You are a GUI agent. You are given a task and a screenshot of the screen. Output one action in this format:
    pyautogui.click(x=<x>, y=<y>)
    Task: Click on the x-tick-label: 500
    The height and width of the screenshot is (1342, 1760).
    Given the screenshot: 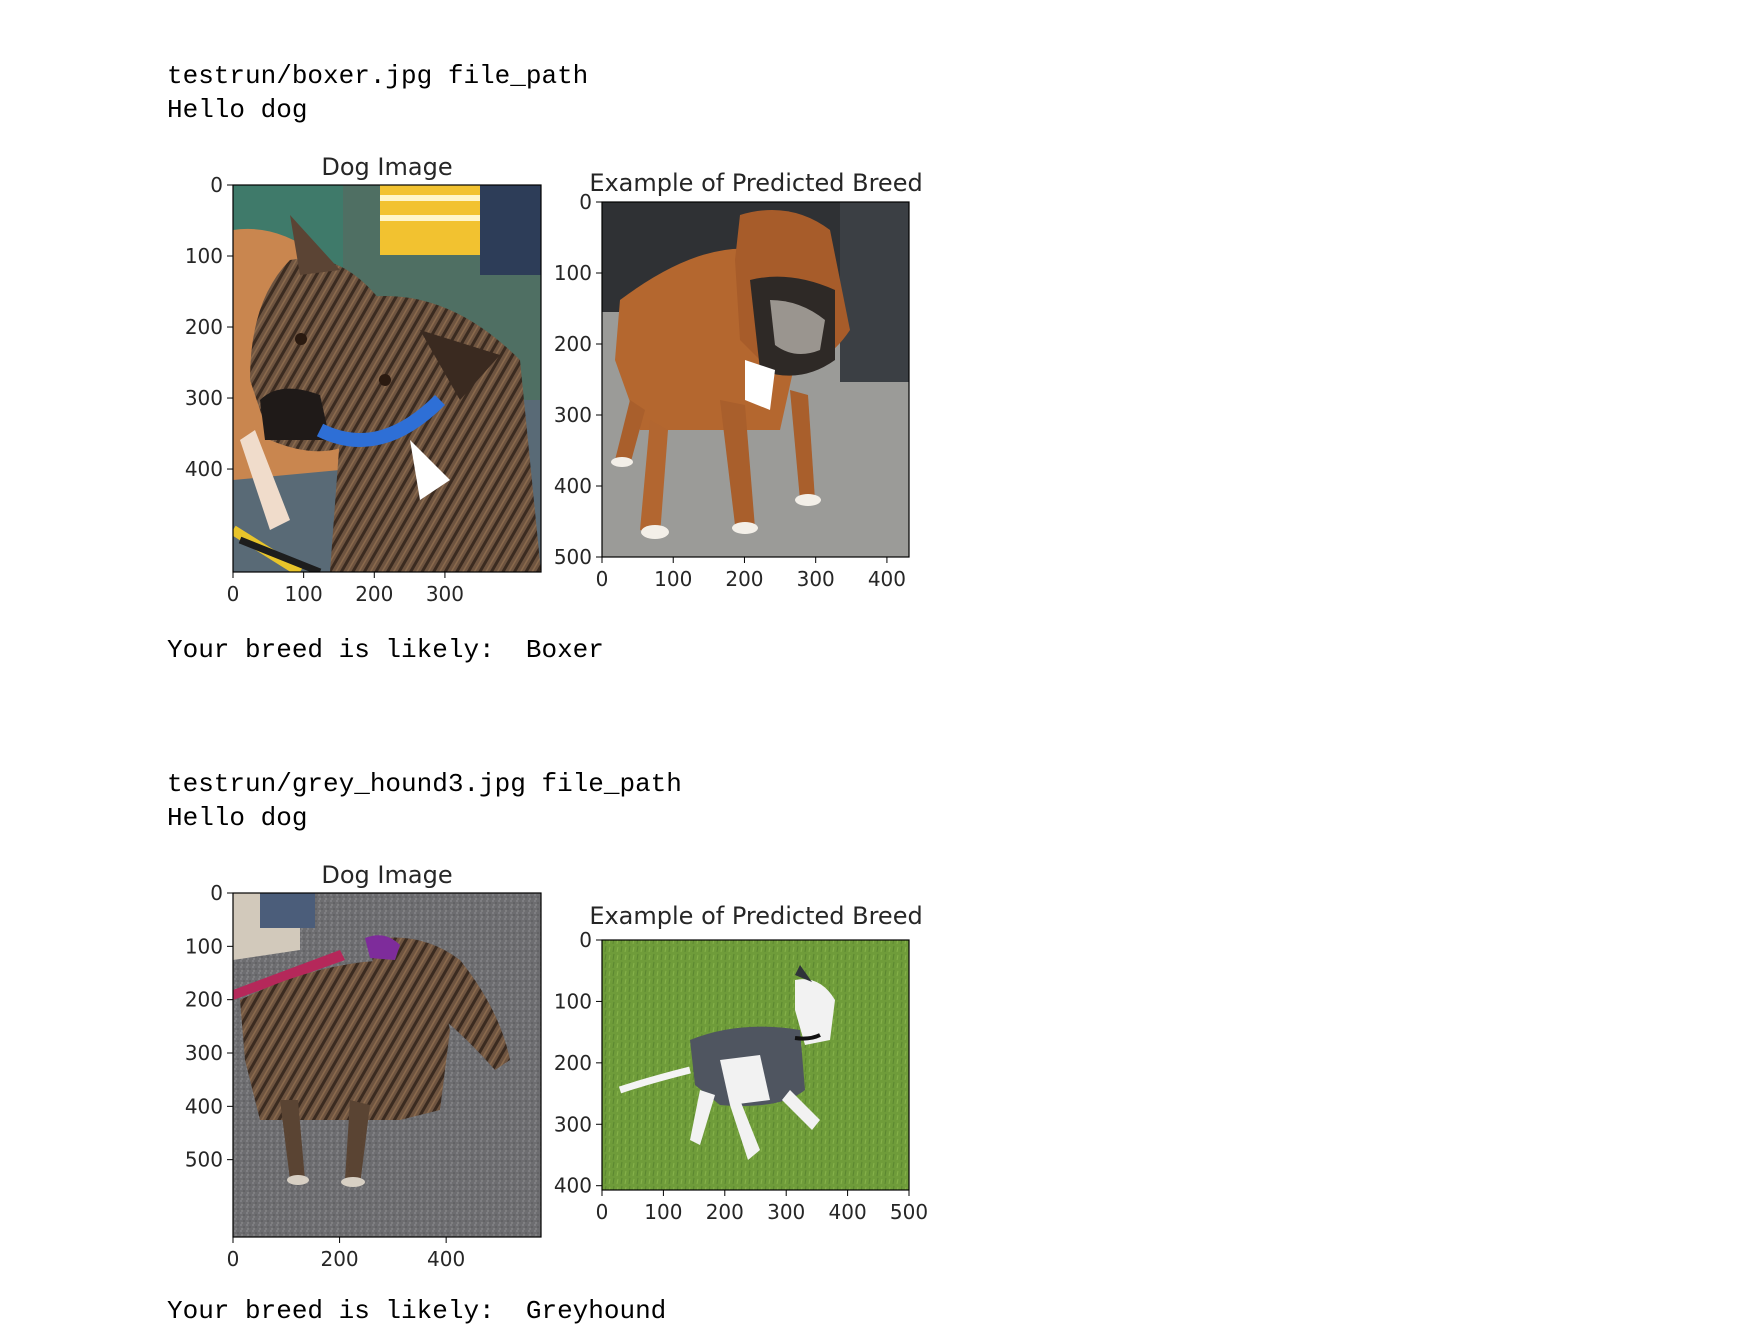 What is the action you would take?
    pyautogui.click(x=909, y=1212)
    